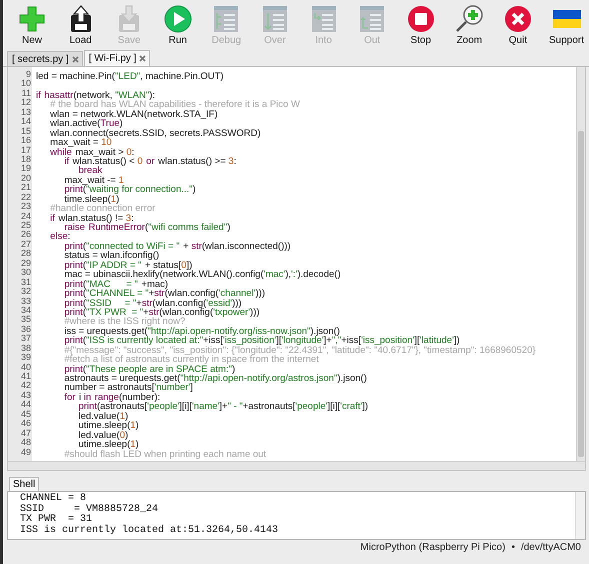 The height and width of the screenshot is (564, 589). What do you see at coordinates (26, 235) in the screenshot?
I see `line-number: 26` at bounding box center [26, 235].